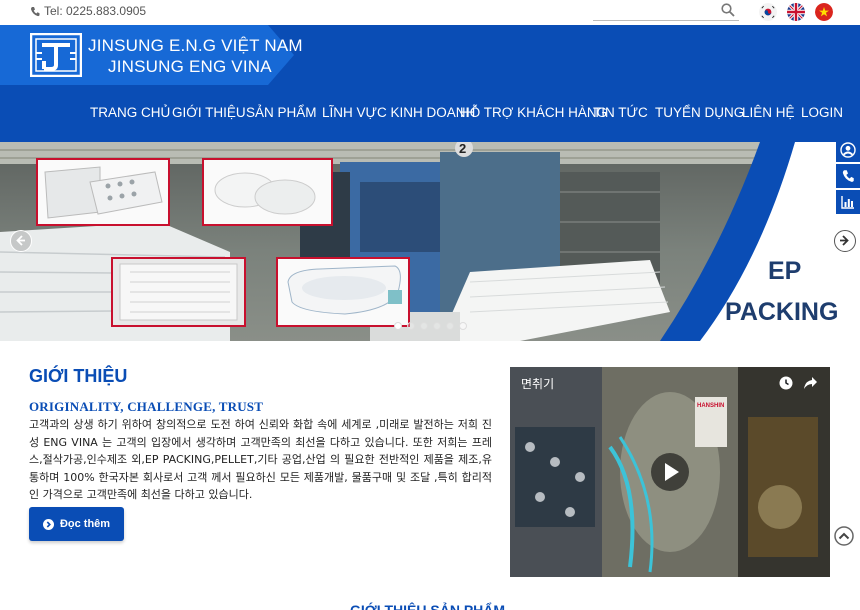 Image resolution: width=860 pixels, height=610 pixels. I want to click on chevron-left-icon, so click(20, 240).